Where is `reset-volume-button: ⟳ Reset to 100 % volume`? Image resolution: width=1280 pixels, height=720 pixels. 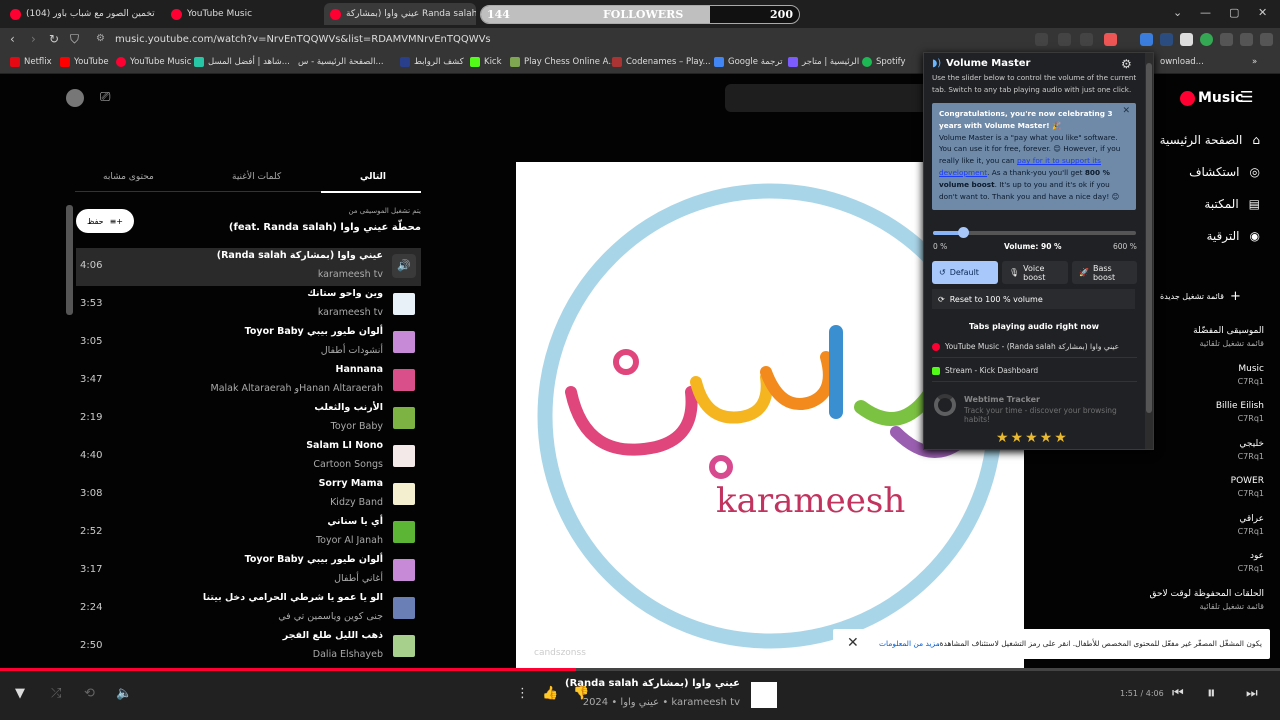
reset-volume-button: ⟳ Reset to 100 % volume is located at coordinates (1033, 299).